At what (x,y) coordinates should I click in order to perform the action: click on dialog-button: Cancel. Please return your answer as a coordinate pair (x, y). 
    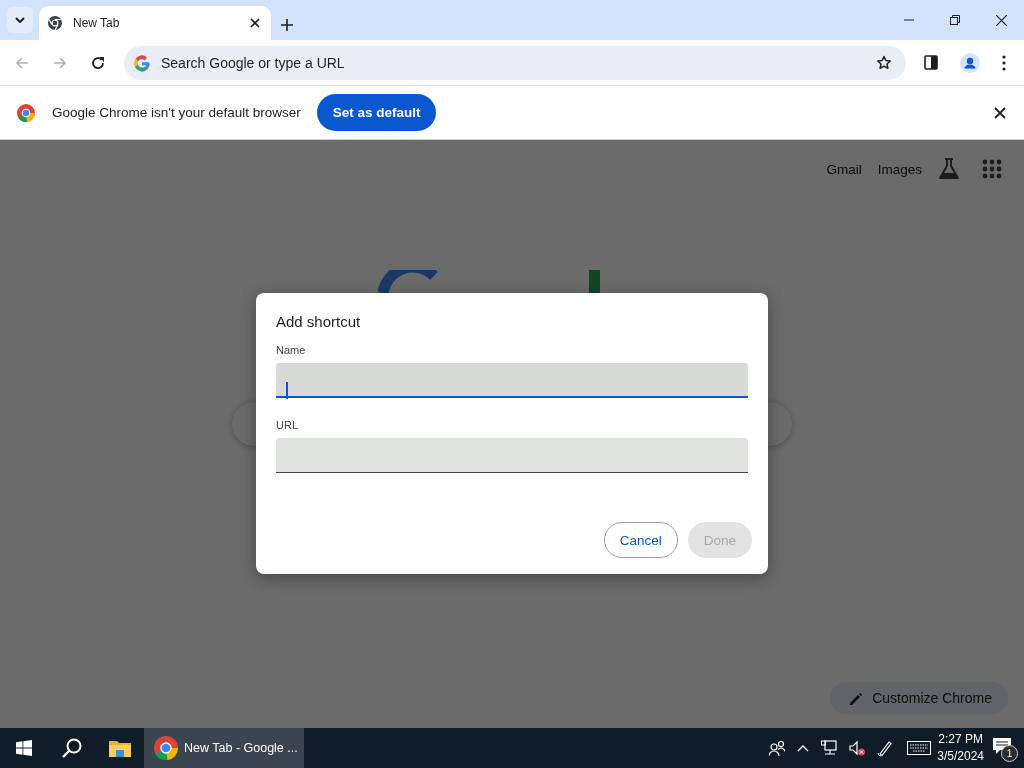
    Looking at the image, I should click on (640, 540).